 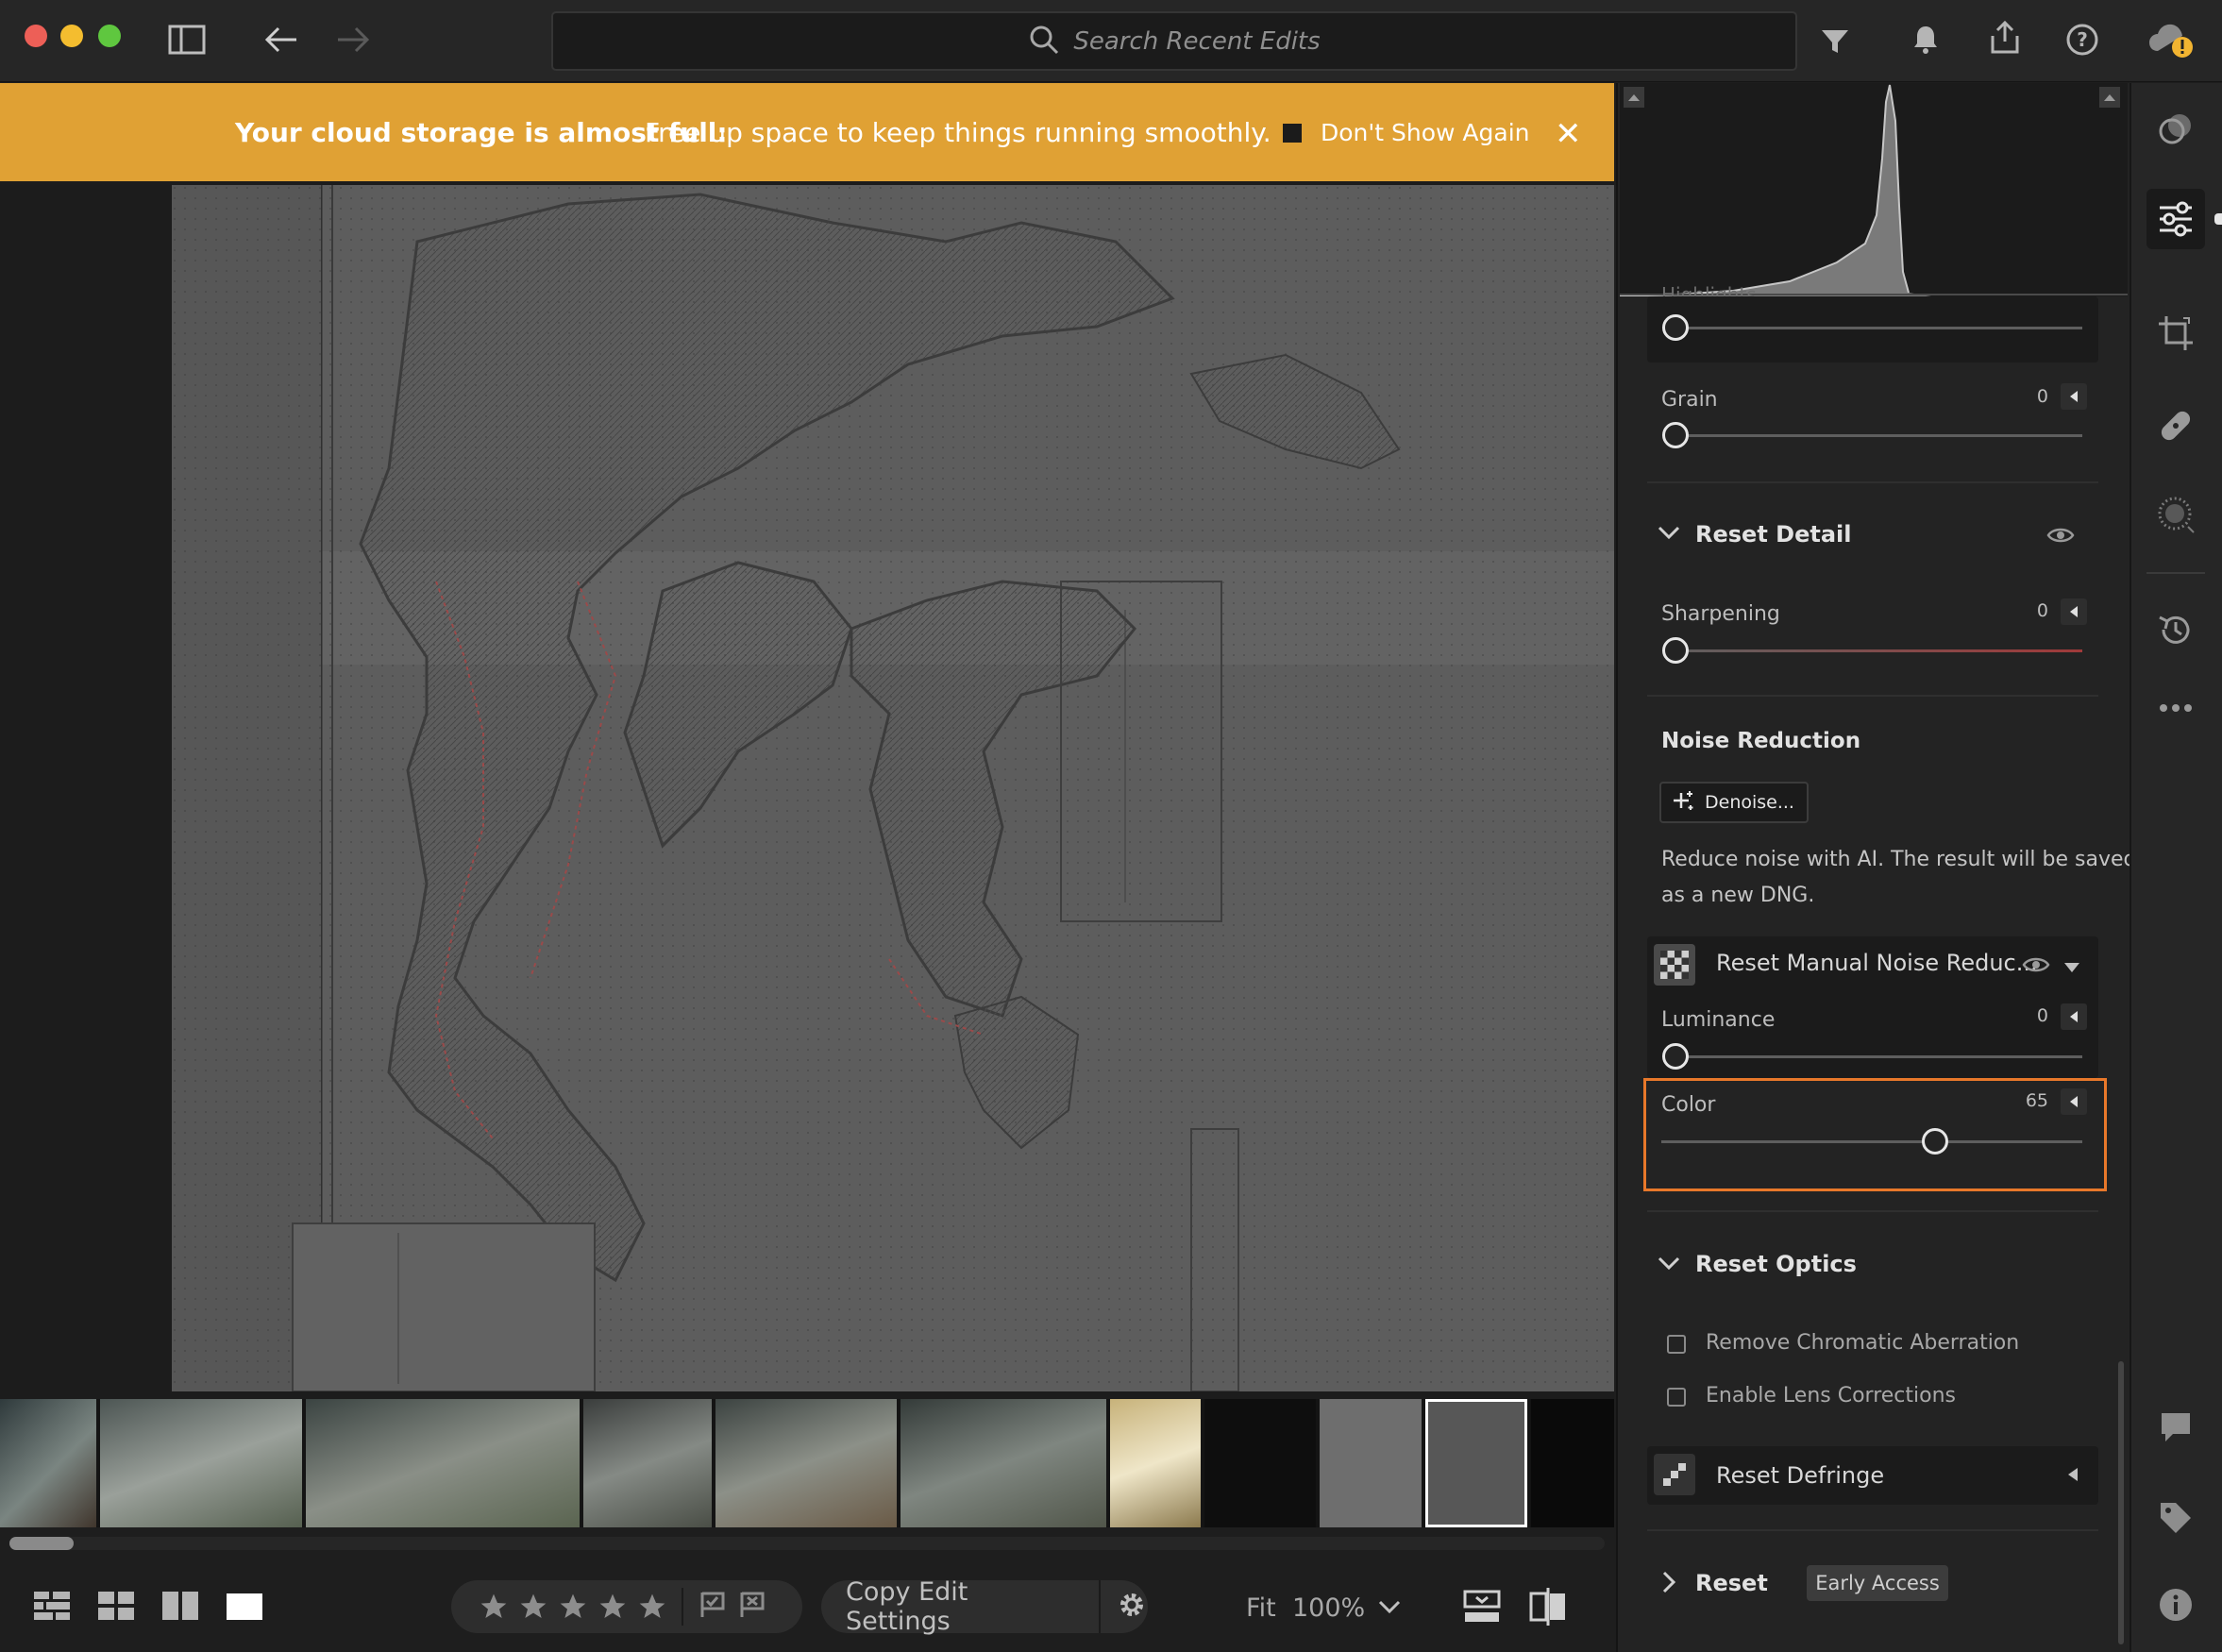 What do you see at coordinates (2175, 1427) in the screenshot?
I see `comment-icon` at bounding box center [2175, 1427].